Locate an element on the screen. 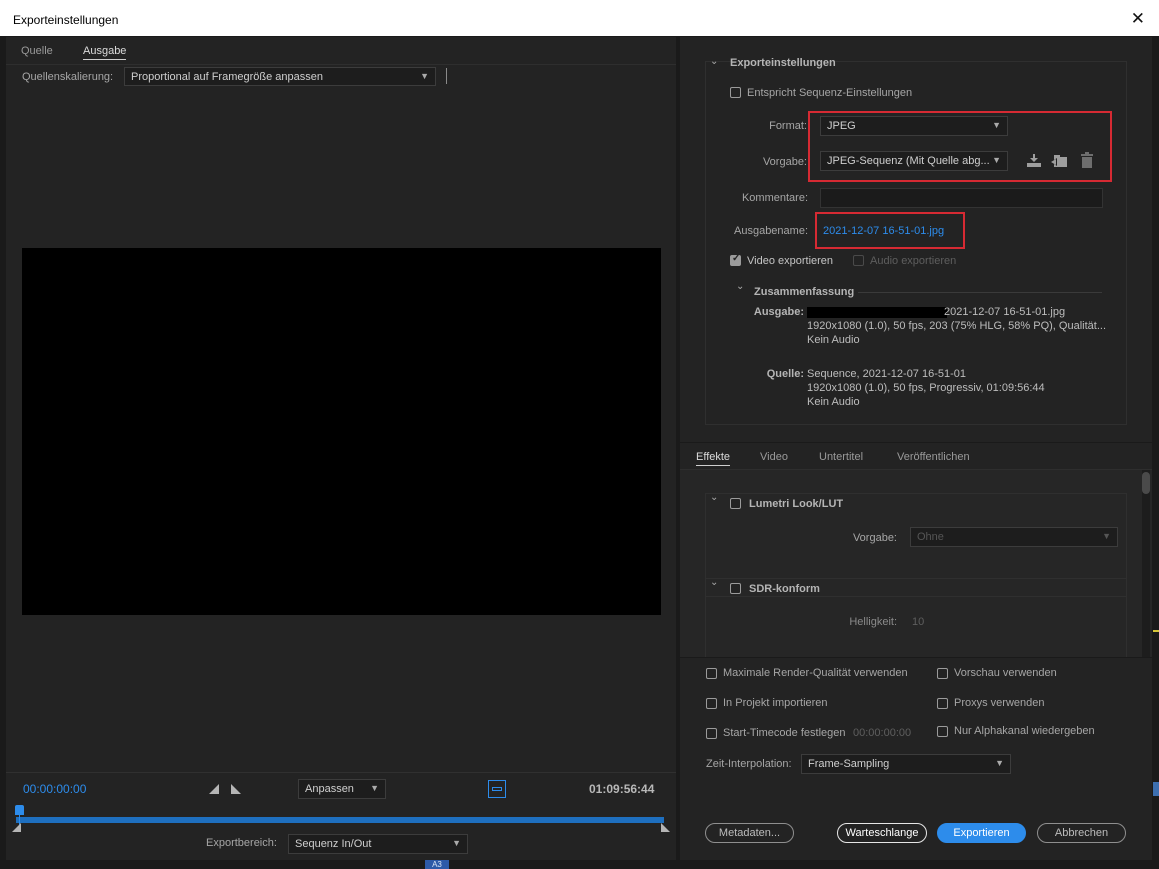 The height and width of the screenshot is (869, 1159). tab-quelle: Quelle is located at coordinates (37, 51).